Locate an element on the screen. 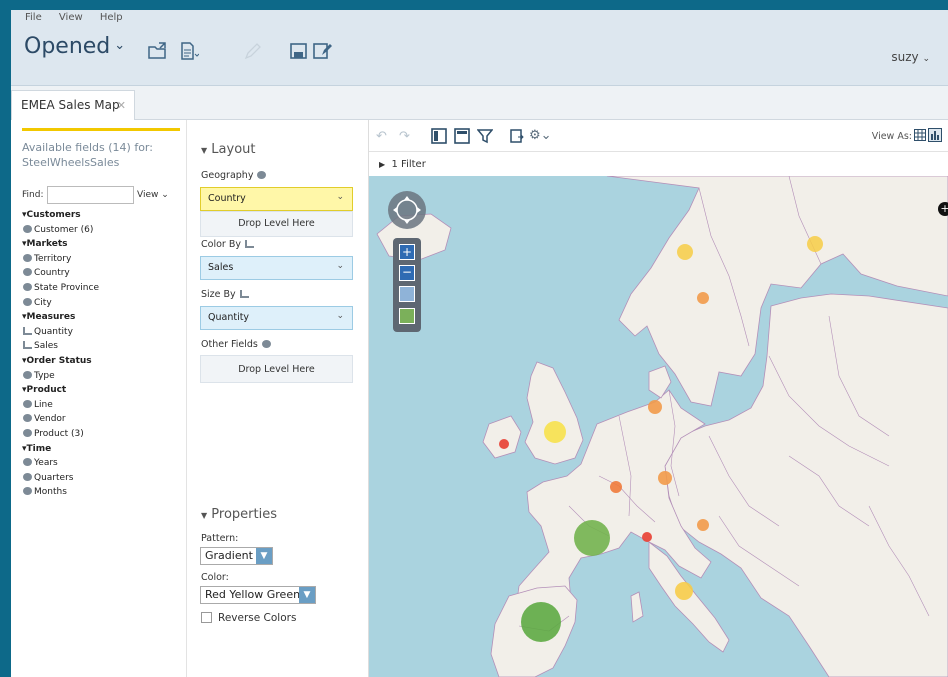 The height and width of the screenshot is (677, 948). report-layout-icon is located at coordinates (462, 136).